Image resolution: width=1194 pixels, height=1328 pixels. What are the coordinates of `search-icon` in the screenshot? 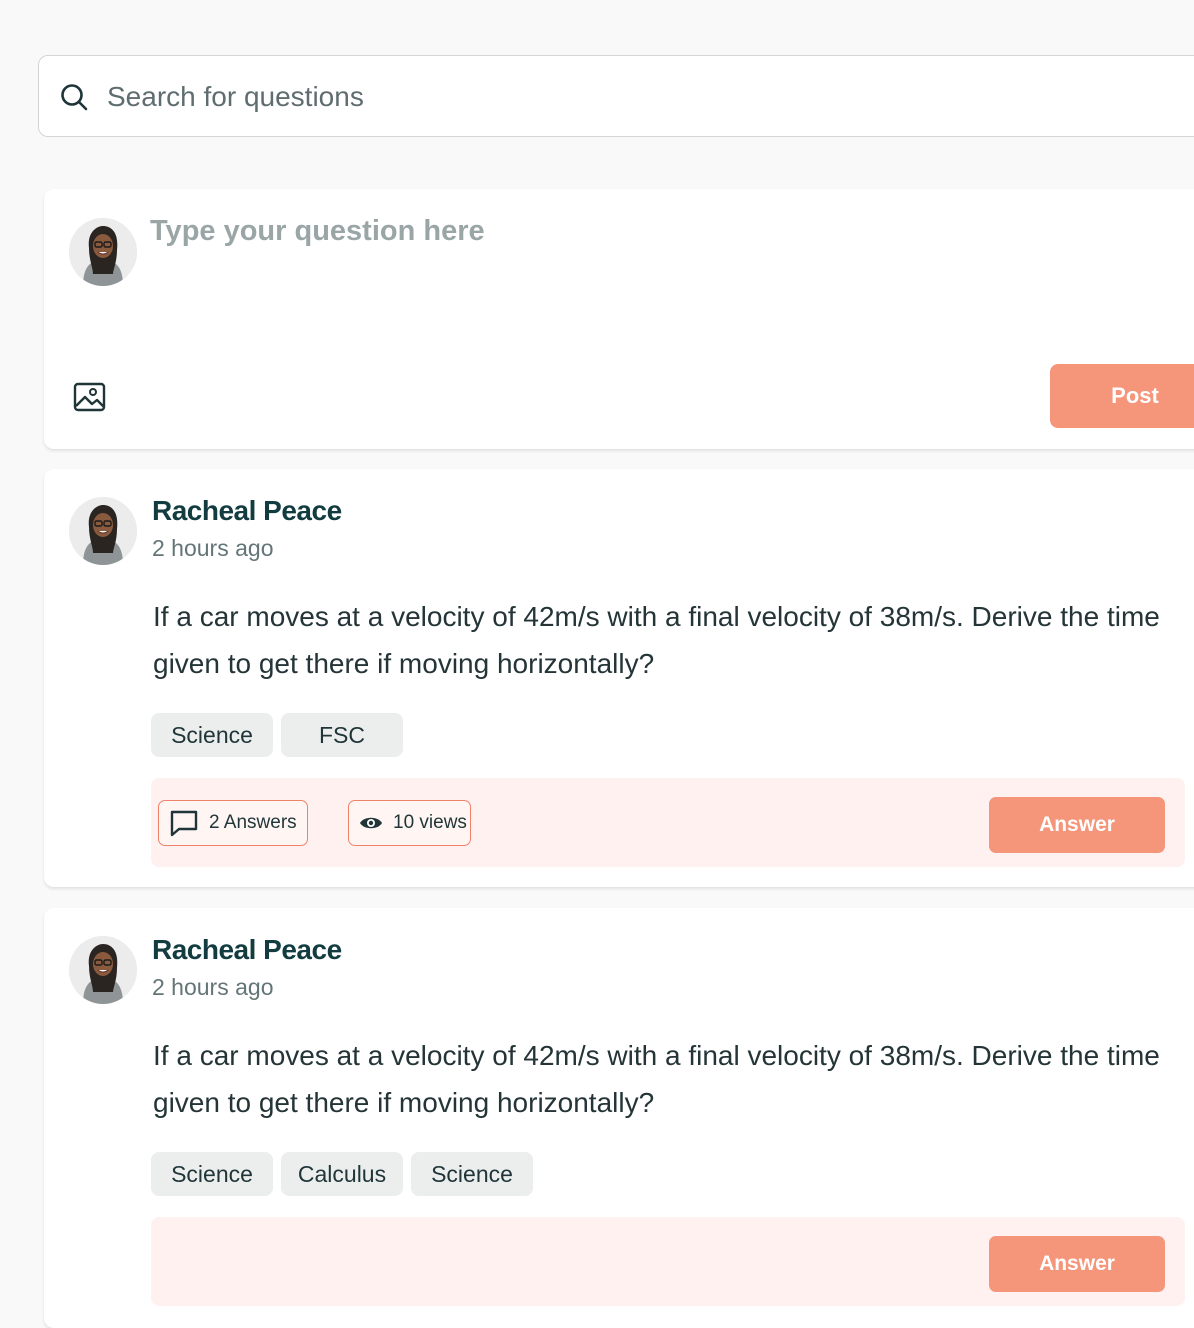 It's located at (74, 97).